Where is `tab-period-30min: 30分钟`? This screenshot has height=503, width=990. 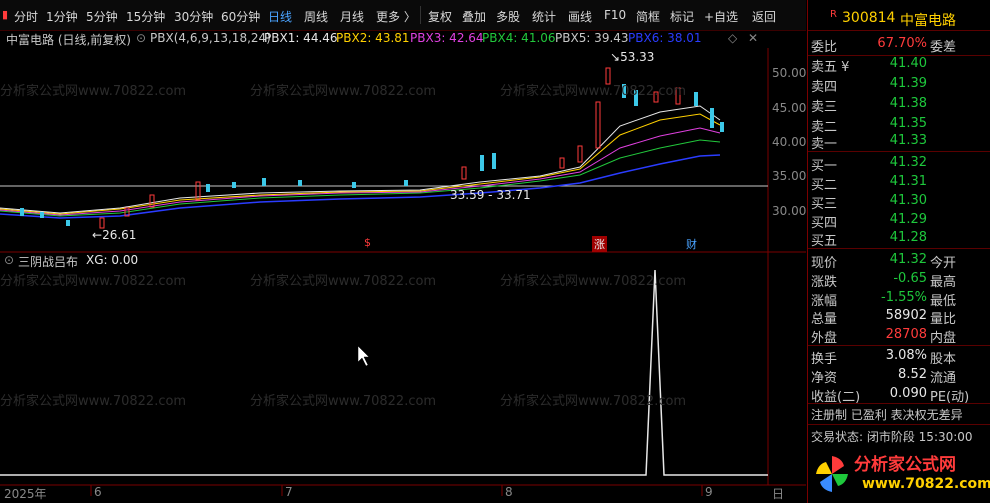 tab-period-30min: 30分钟 is located at coordinates (193, 16).